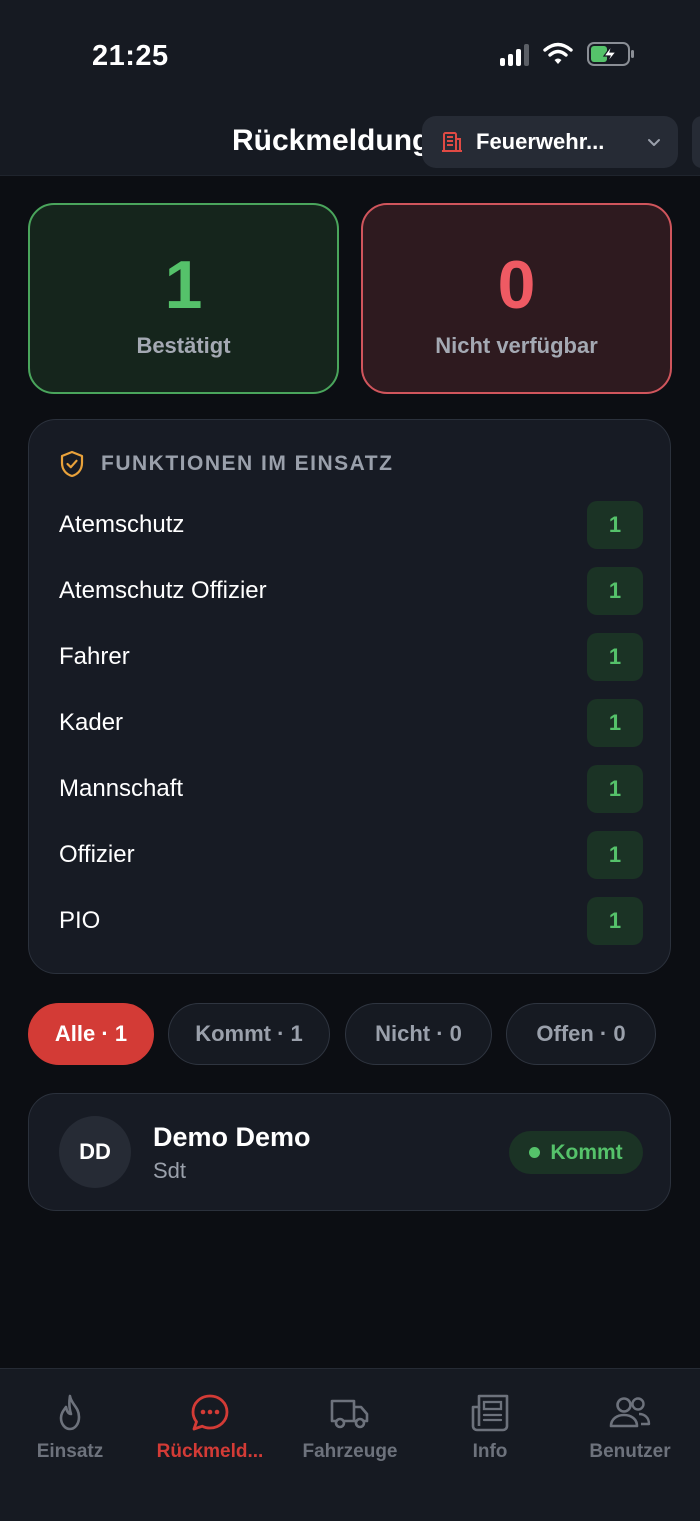 The height and width of the screenshot is (1521, 700). Describe the element at coordinates (610, 54) in the screenshot. I see `battery-charging-icon` at that location.